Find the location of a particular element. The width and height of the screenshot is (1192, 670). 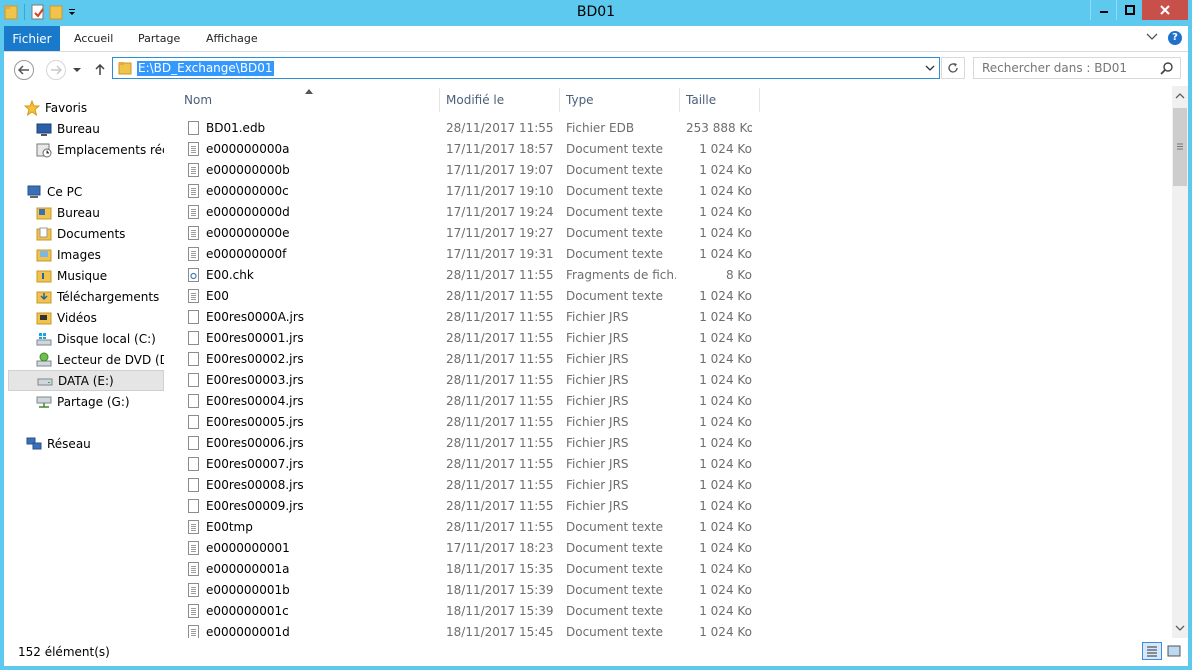

scrollbar-thumb is located at coordinates (1180, 147).